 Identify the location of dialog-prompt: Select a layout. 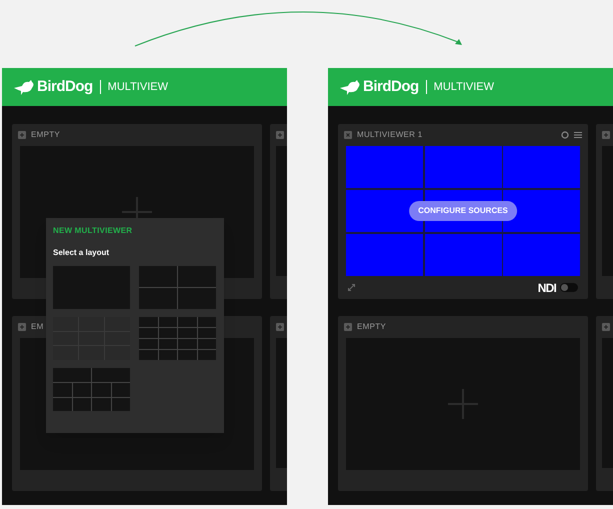
(81, 253).